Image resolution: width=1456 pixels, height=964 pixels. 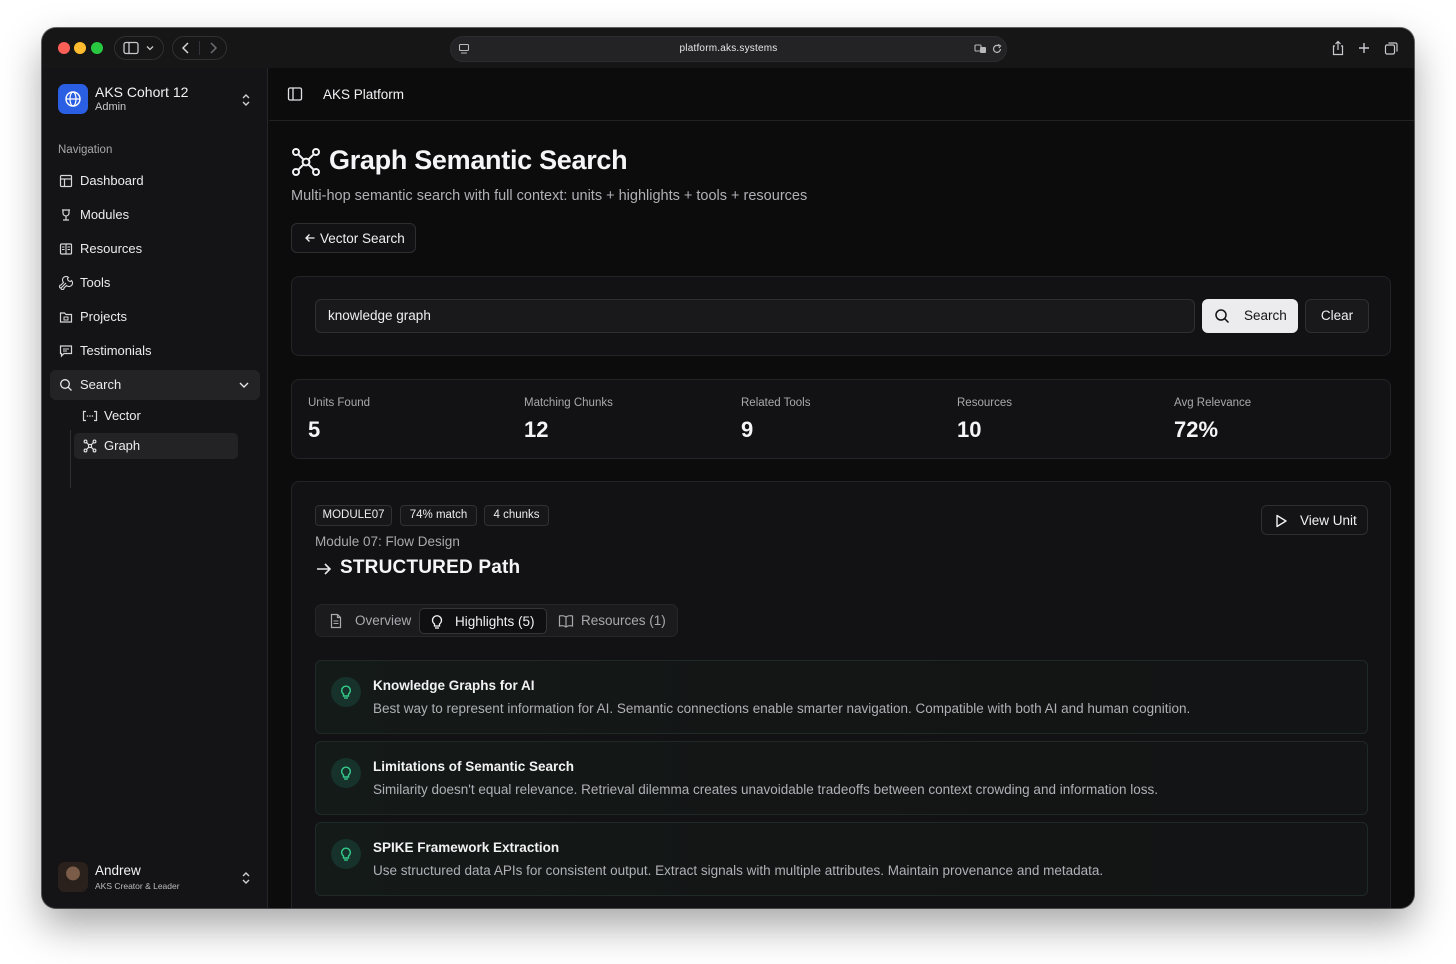 What do you see at coordinates (155, 215) in the screenshot?
I see `sidebar-item-modules: Modules` at bounding box center [155, 215].